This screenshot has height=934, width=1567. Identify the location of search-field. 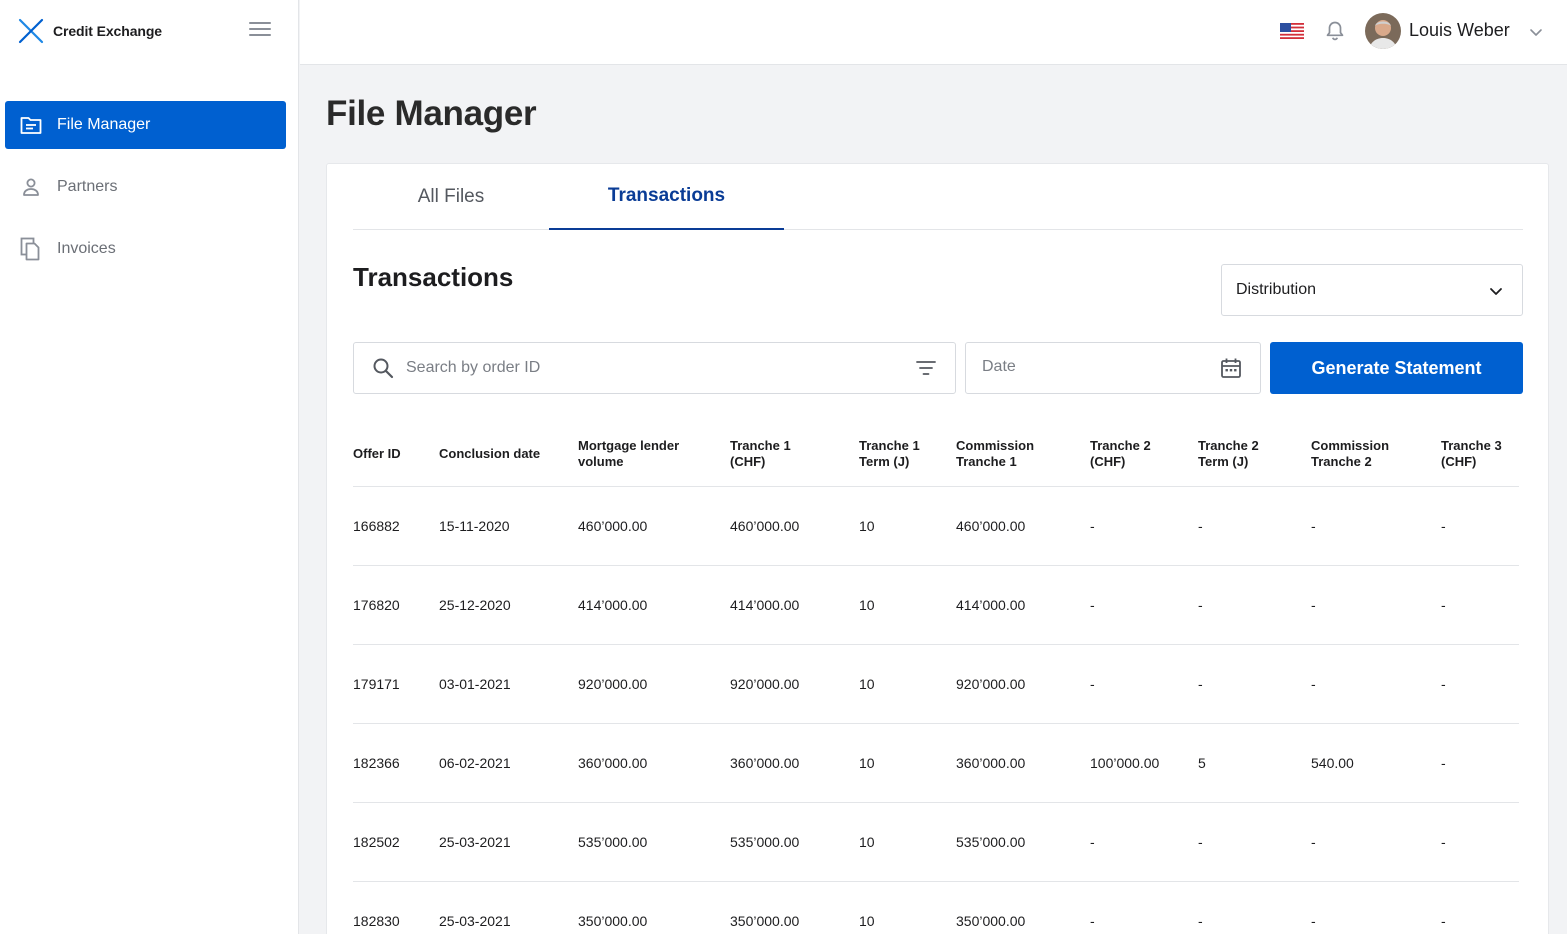
(654, 368).